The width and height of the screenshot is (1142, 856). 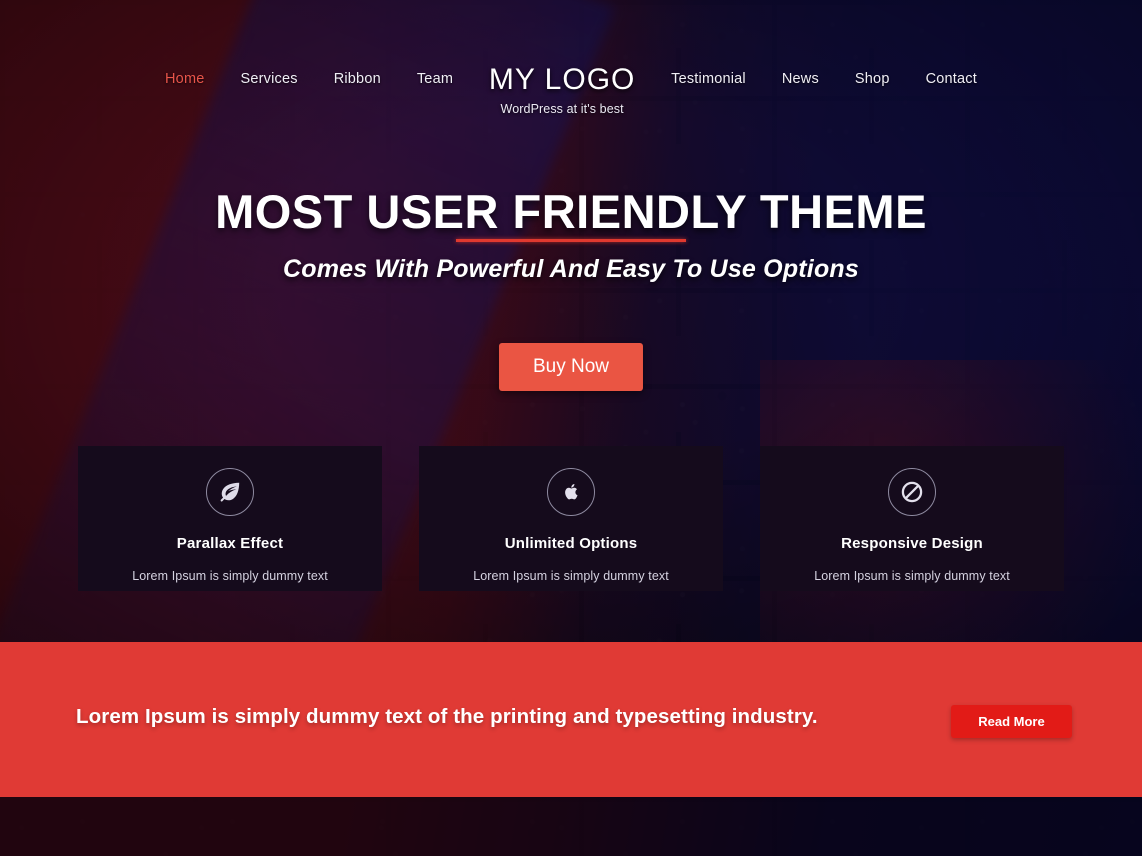 What do you see at coordinates (912, 492) in the screenshot?
I see `ban-icon` at bounding box center [912, 492].